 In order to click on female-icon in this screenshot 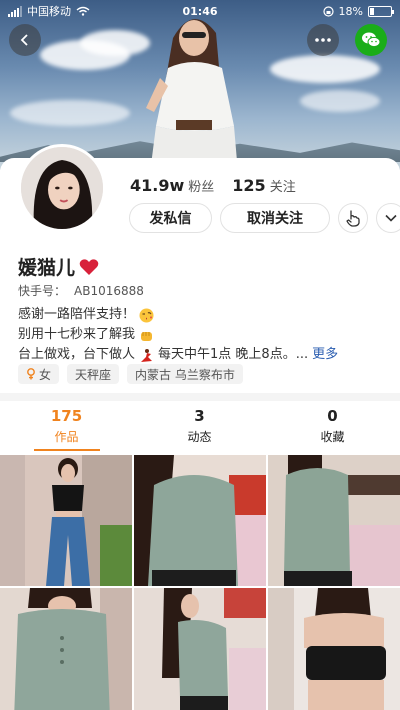, I will do `click(31, 374)`.